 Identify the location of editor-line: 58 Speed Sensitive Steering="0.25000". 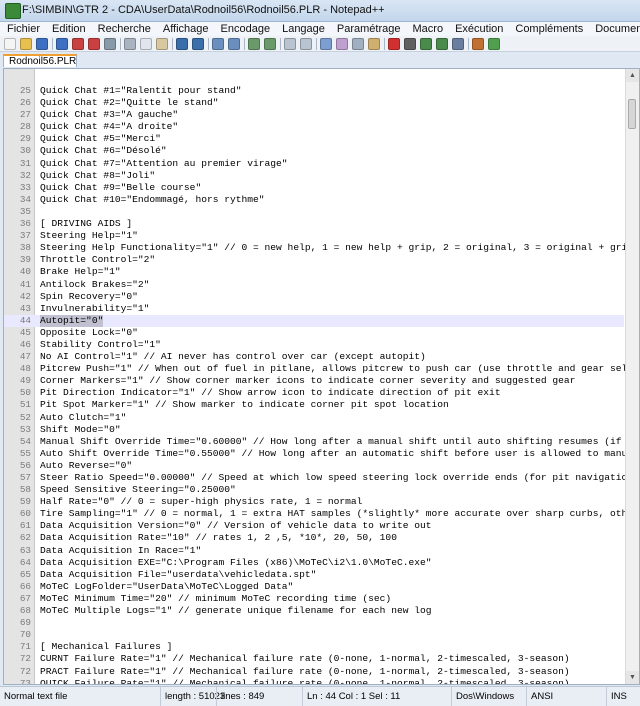
(314, 490).